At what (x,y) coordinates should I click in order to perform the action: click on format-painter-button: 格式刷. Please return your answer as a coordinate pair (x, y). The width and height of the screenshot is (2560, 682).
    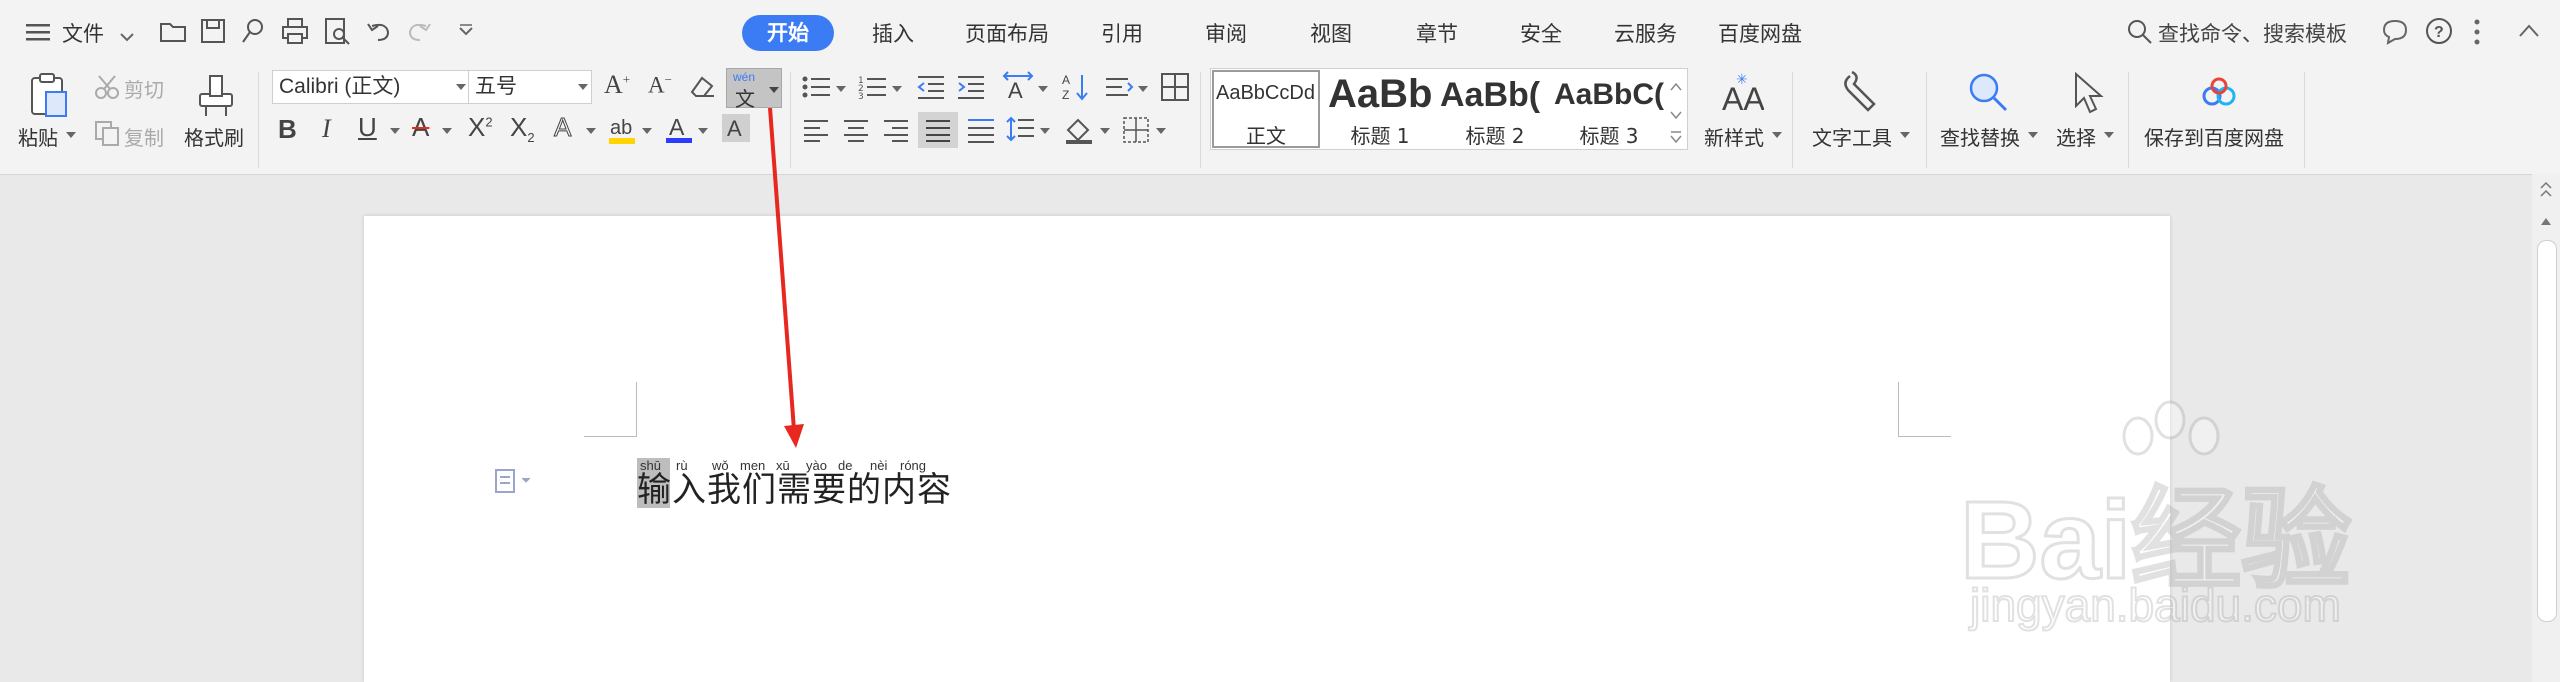
    Looking at the image, I should click on (214, 136).